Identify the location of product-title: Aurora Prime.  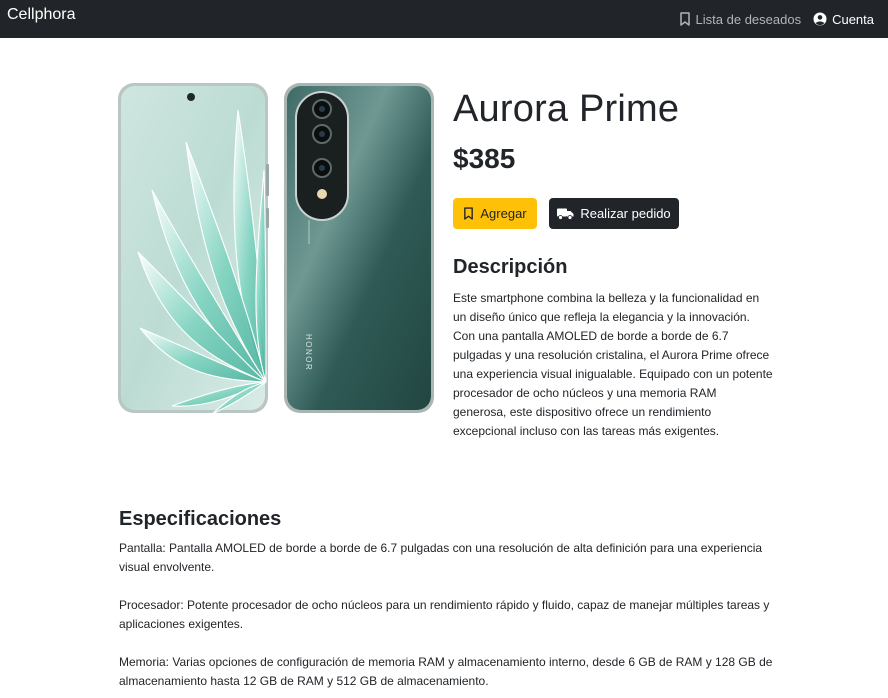
(566, 109).